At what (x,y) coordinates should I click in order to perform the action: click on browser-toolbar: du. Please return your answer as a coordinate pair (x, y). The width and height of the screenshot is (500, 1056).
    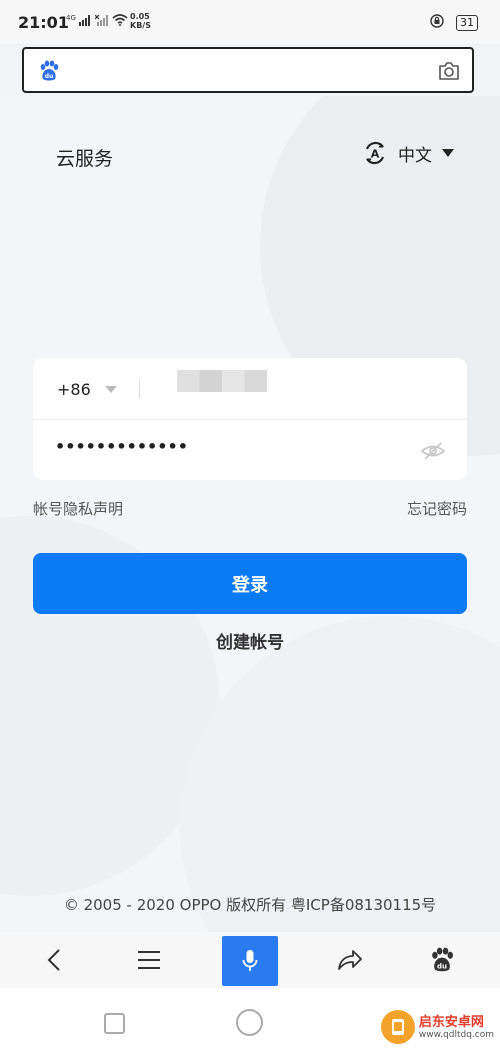
    Looking at the image, I should click on (250, 960).